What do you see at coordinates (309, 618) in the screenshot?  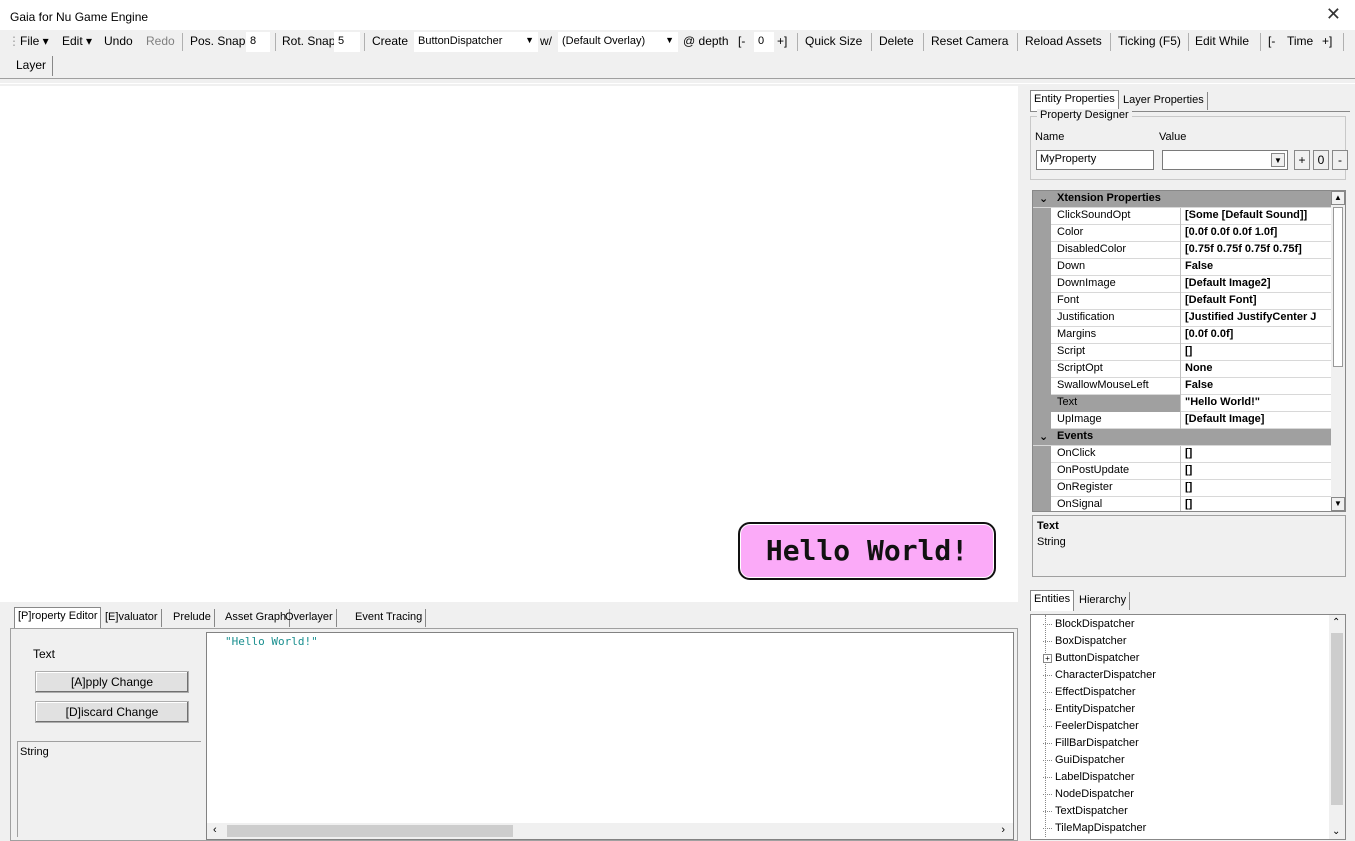 I see `bottom-tab: Overlayer` at bounding box center [309, 618].